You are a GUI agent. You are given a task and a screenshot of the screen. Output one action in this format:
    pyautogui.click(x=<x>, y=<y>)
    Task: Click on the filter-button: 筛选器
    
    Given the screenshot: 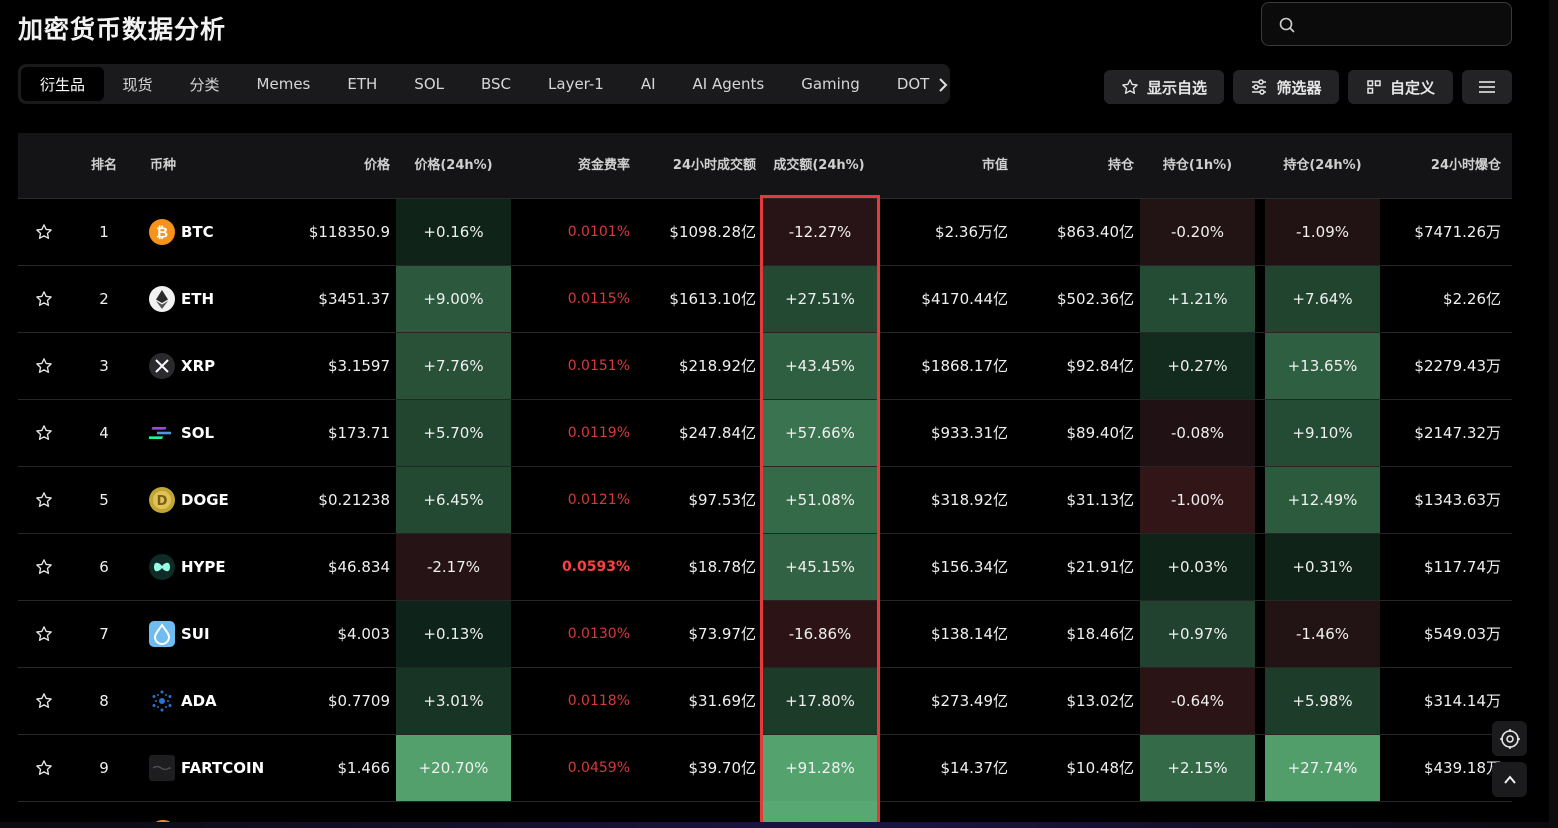 What is the action you would take?
    pyautogui.click(x=1286, y=87)
    